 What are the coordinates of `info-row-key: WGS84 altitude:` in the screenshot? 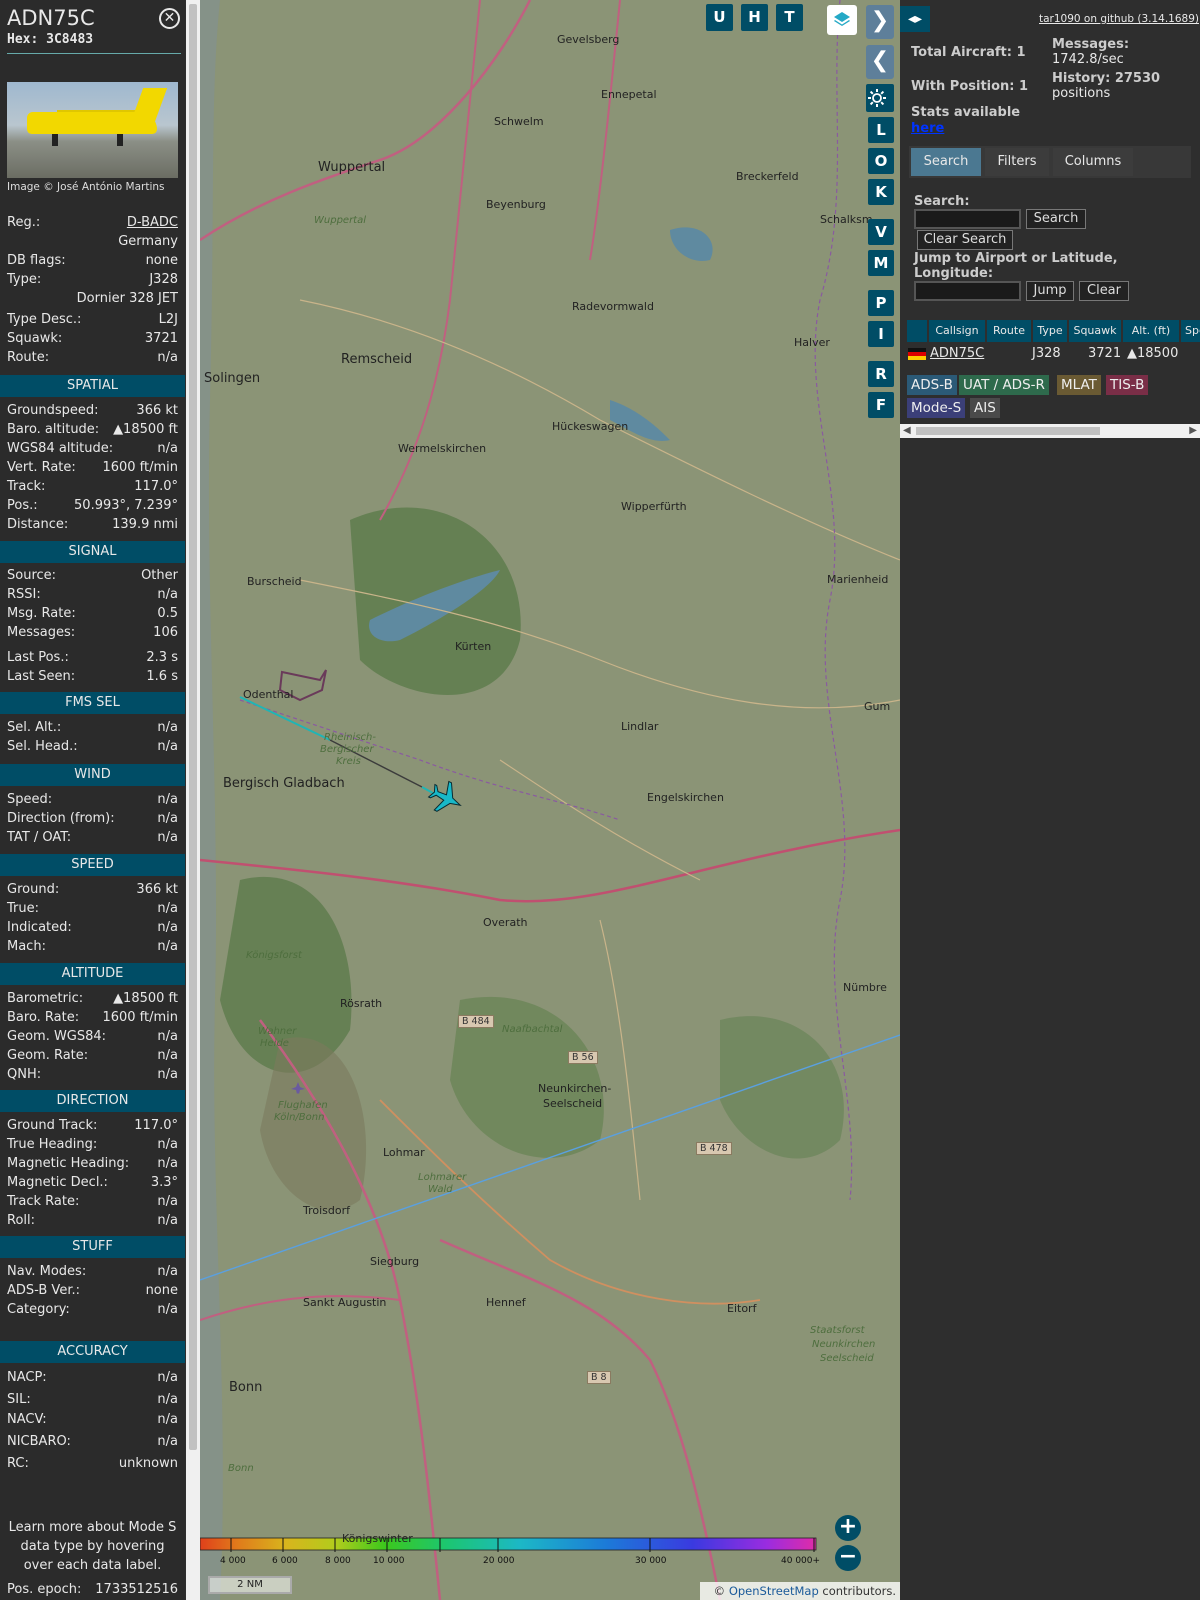 It's located at (60, 448).